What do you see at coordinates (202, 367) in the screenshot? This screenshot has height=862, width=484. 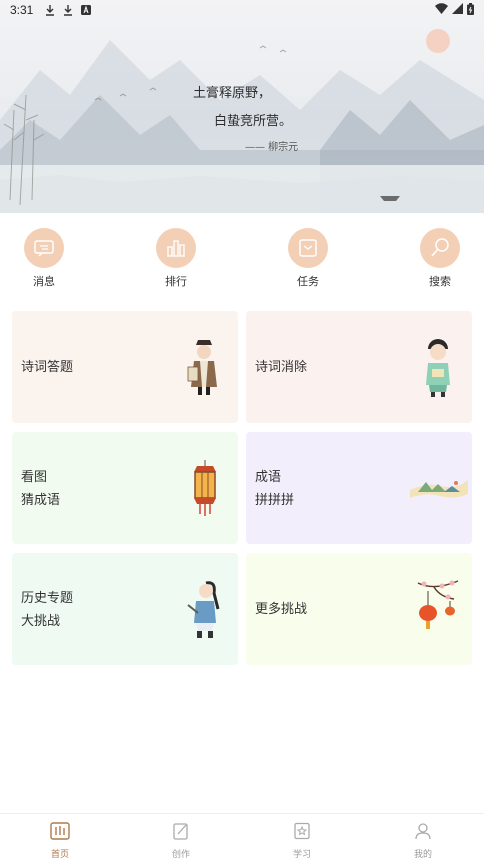 I see `scholar-figure-icon` at bounding box center [202, 367].